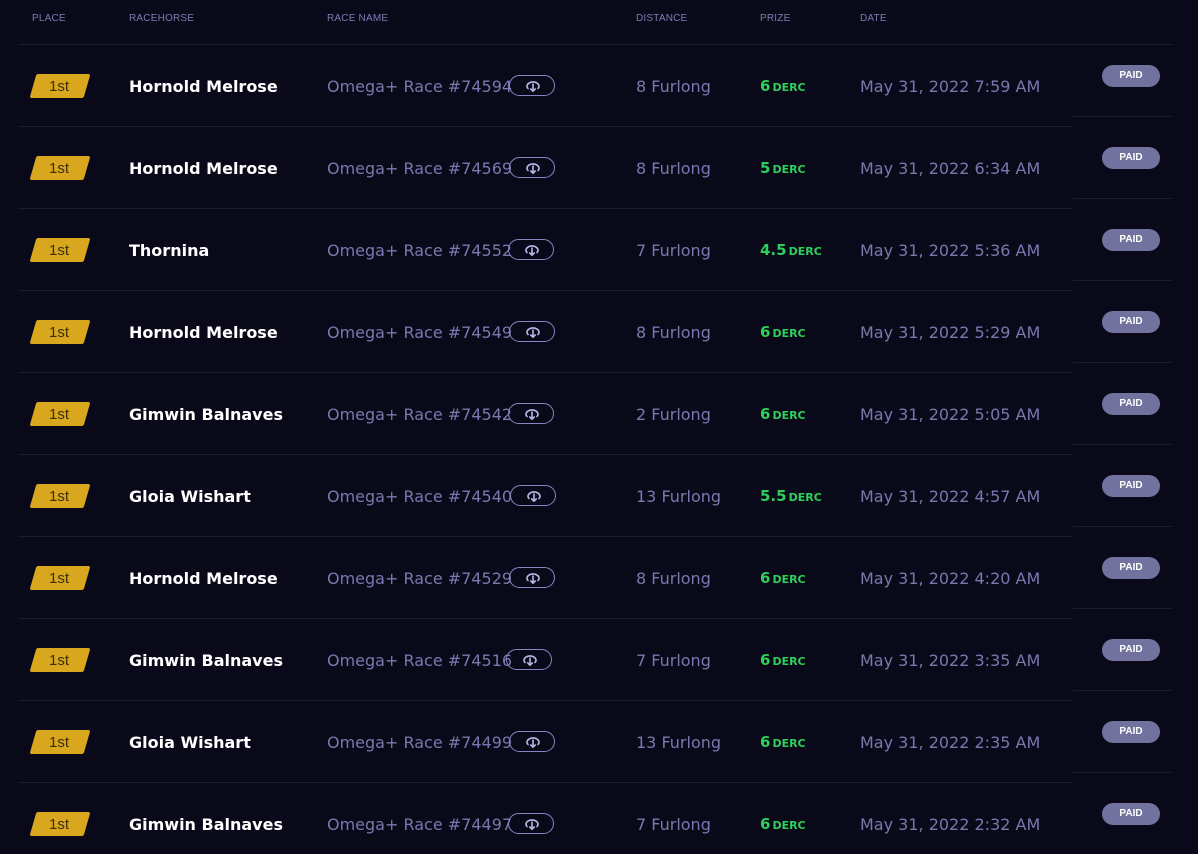 The width and height of the screenshot is (1198, 854). I want to click on race-name: Omega+ Race #74497, so click(419, 824).